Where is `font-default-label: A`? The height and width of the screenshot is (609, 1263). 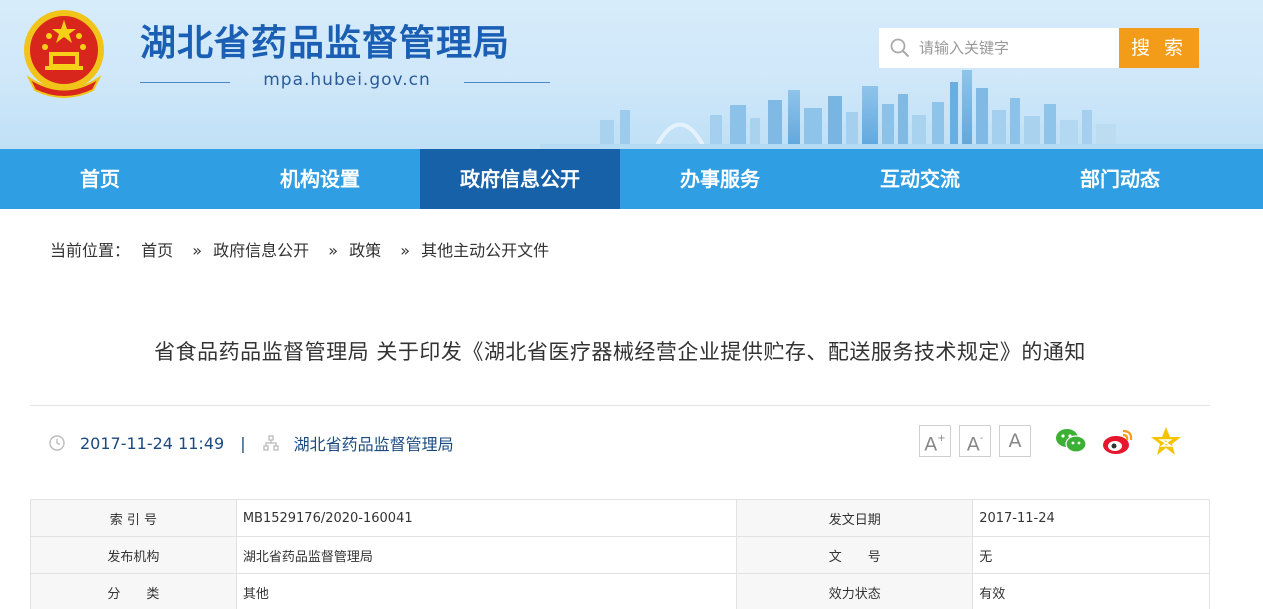 font-default-label: A is located at coordinates (1015, 441).